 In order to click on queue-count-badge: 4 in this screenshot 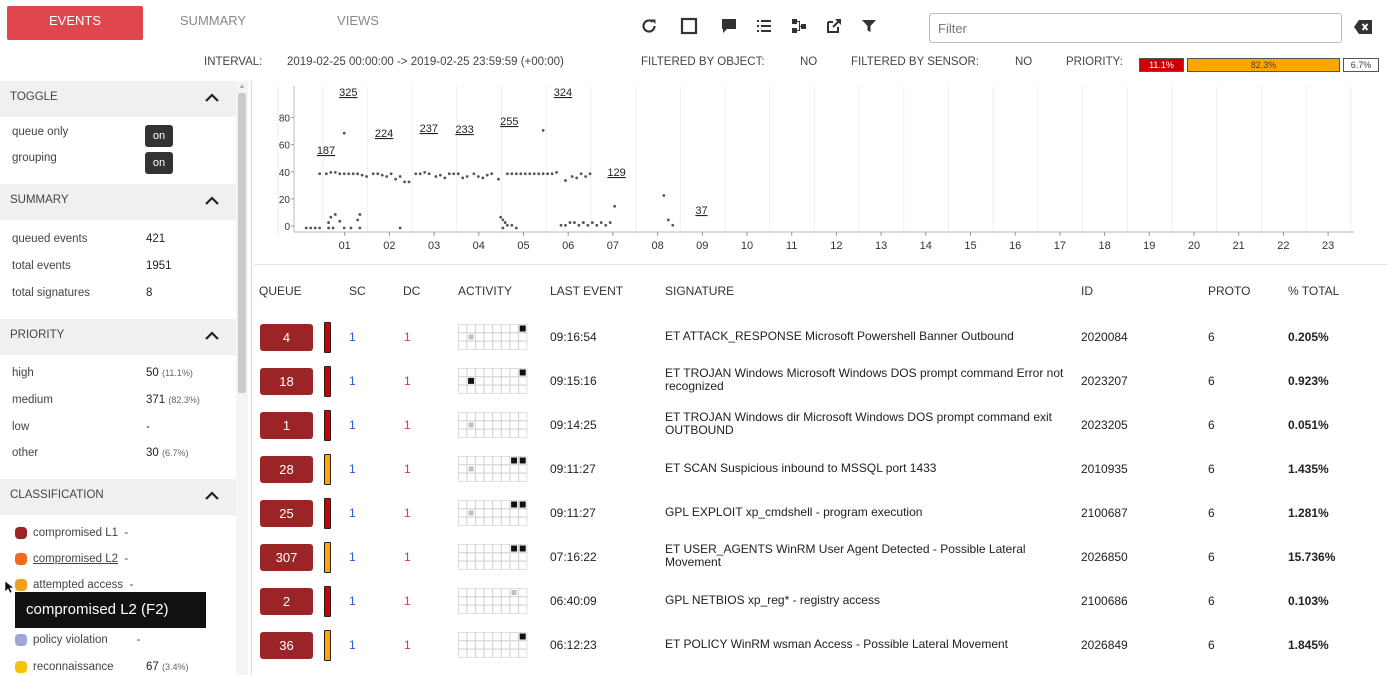, I will do `click(286, 337)`.